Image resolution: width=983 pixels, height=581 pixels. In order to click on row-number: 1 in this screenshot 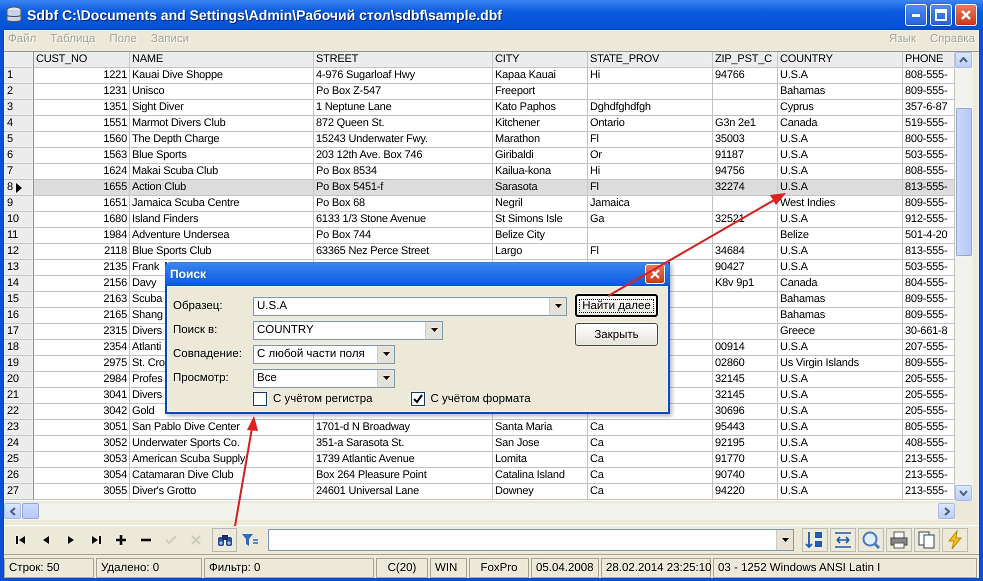, I will do `click(19, 76)`.